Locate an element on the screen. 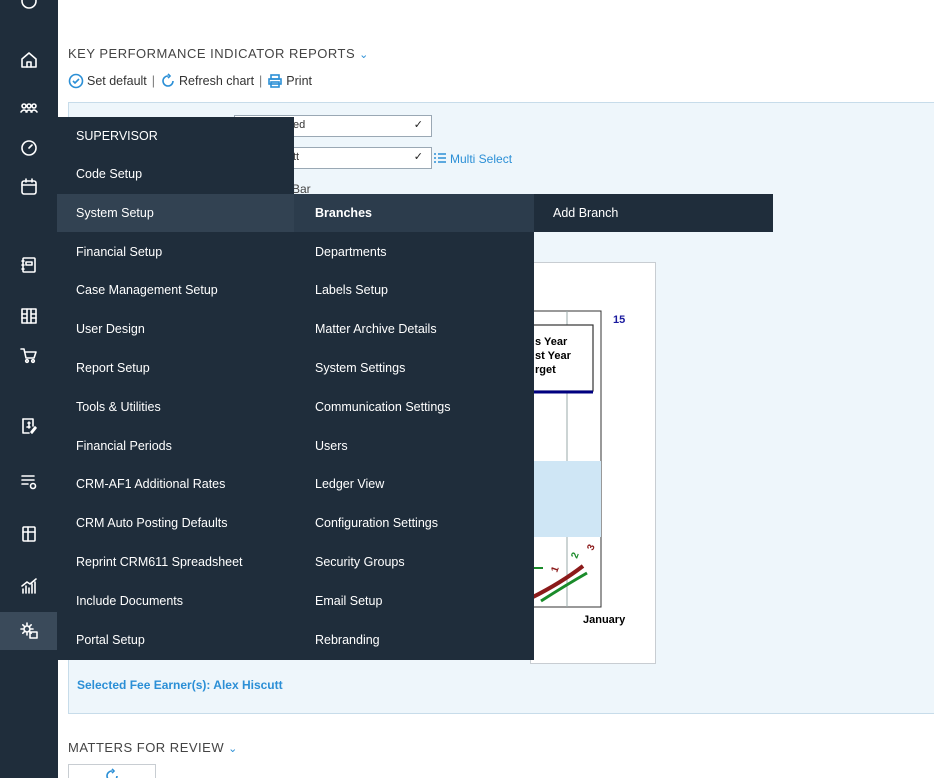  multi-select-button: Multi Select is located at coordinates (472, 159).